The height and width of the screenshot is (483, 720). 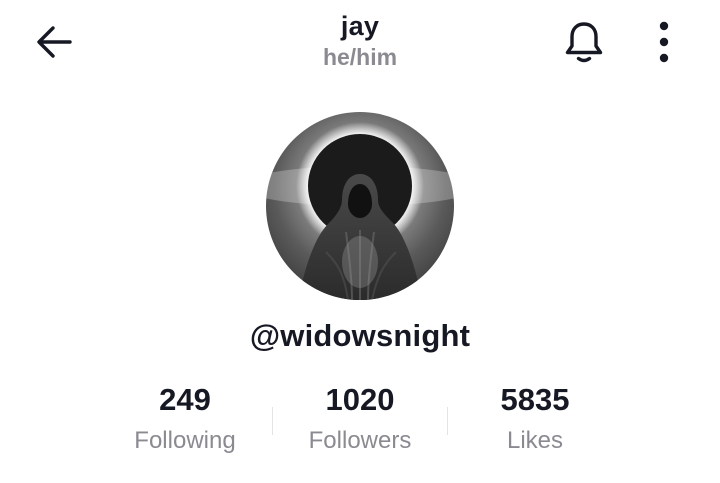 I want to click on stat-followers-value: 1020, so click(x=360, y=399).